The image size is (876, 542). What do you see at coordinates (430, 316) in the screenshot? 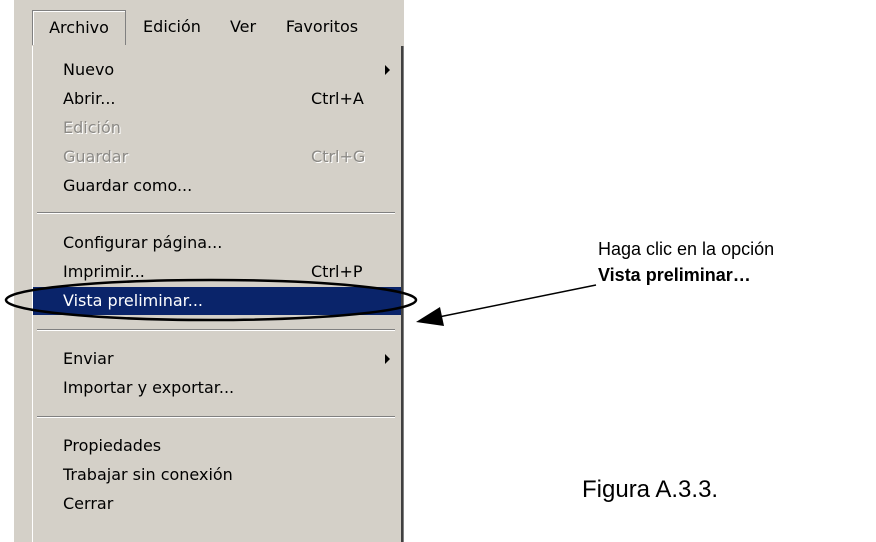
I see `arrow-head-icon` at bounding box center [430, 316].